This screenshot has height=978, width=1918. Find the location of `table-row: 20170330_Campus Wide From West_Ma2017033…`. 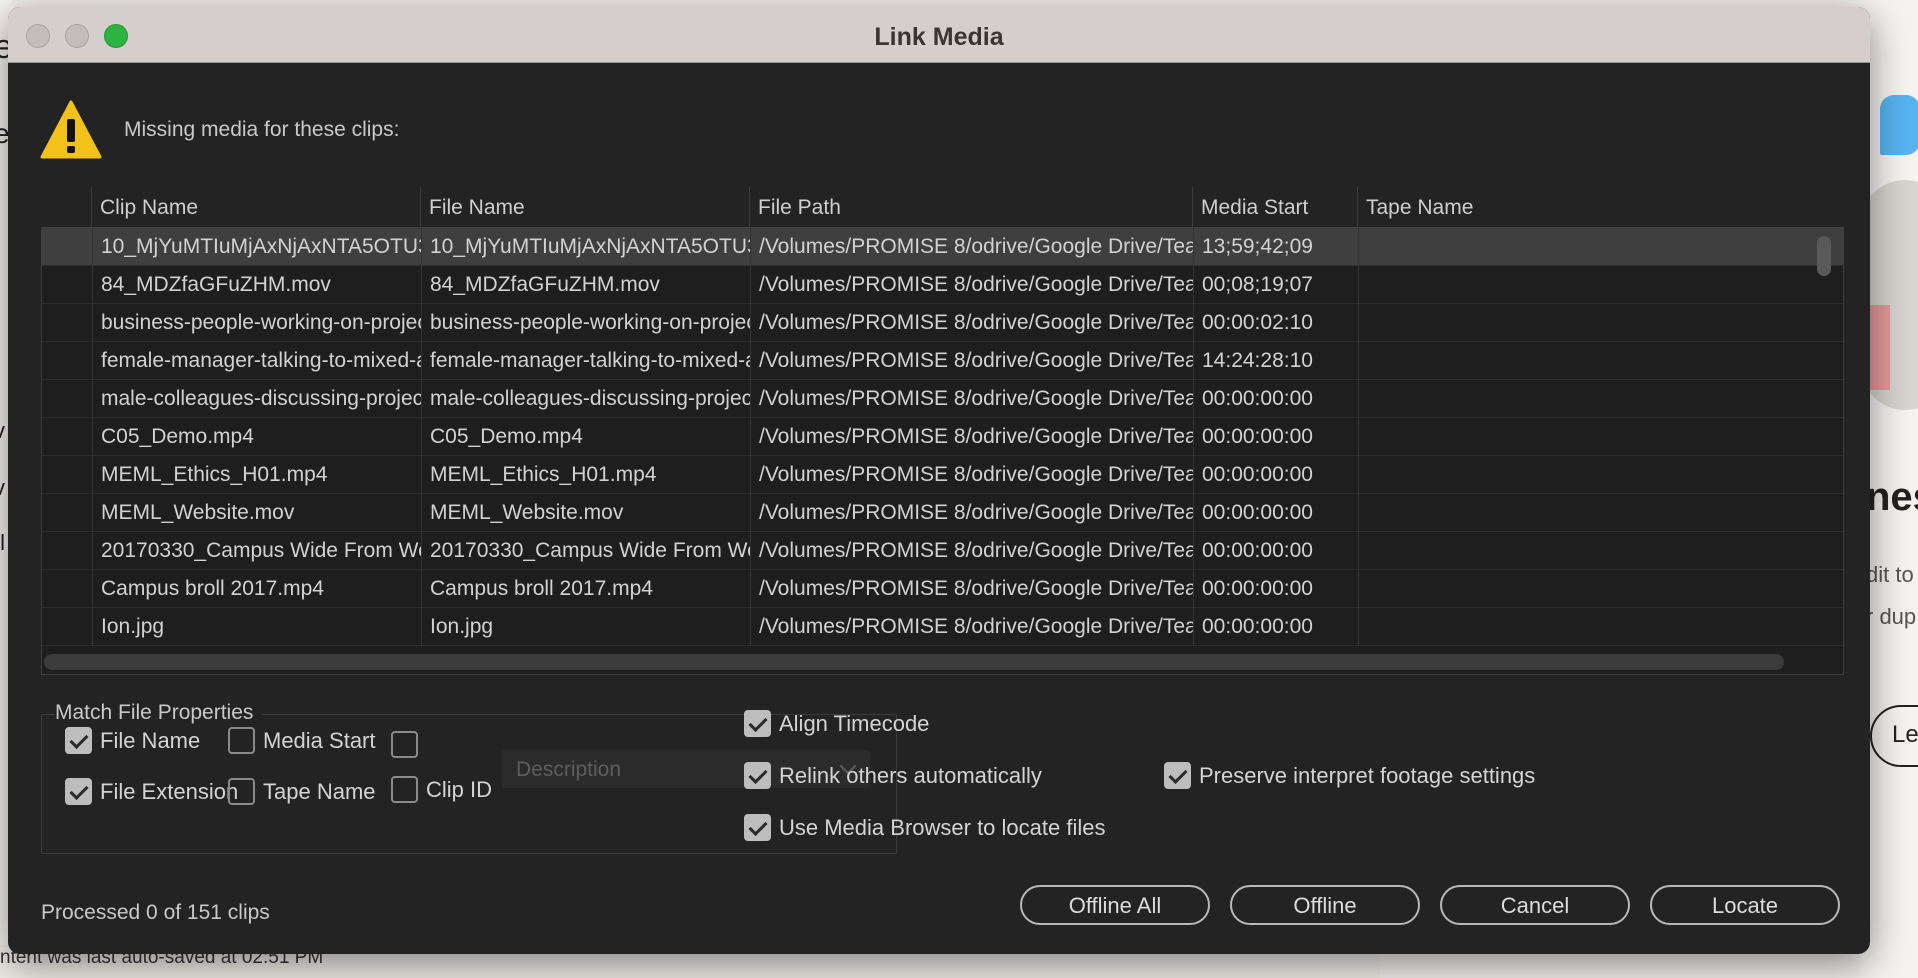

table-row: 20170330_Campus Wide From West_Ma2017033… is located at coordinates (942, 551).